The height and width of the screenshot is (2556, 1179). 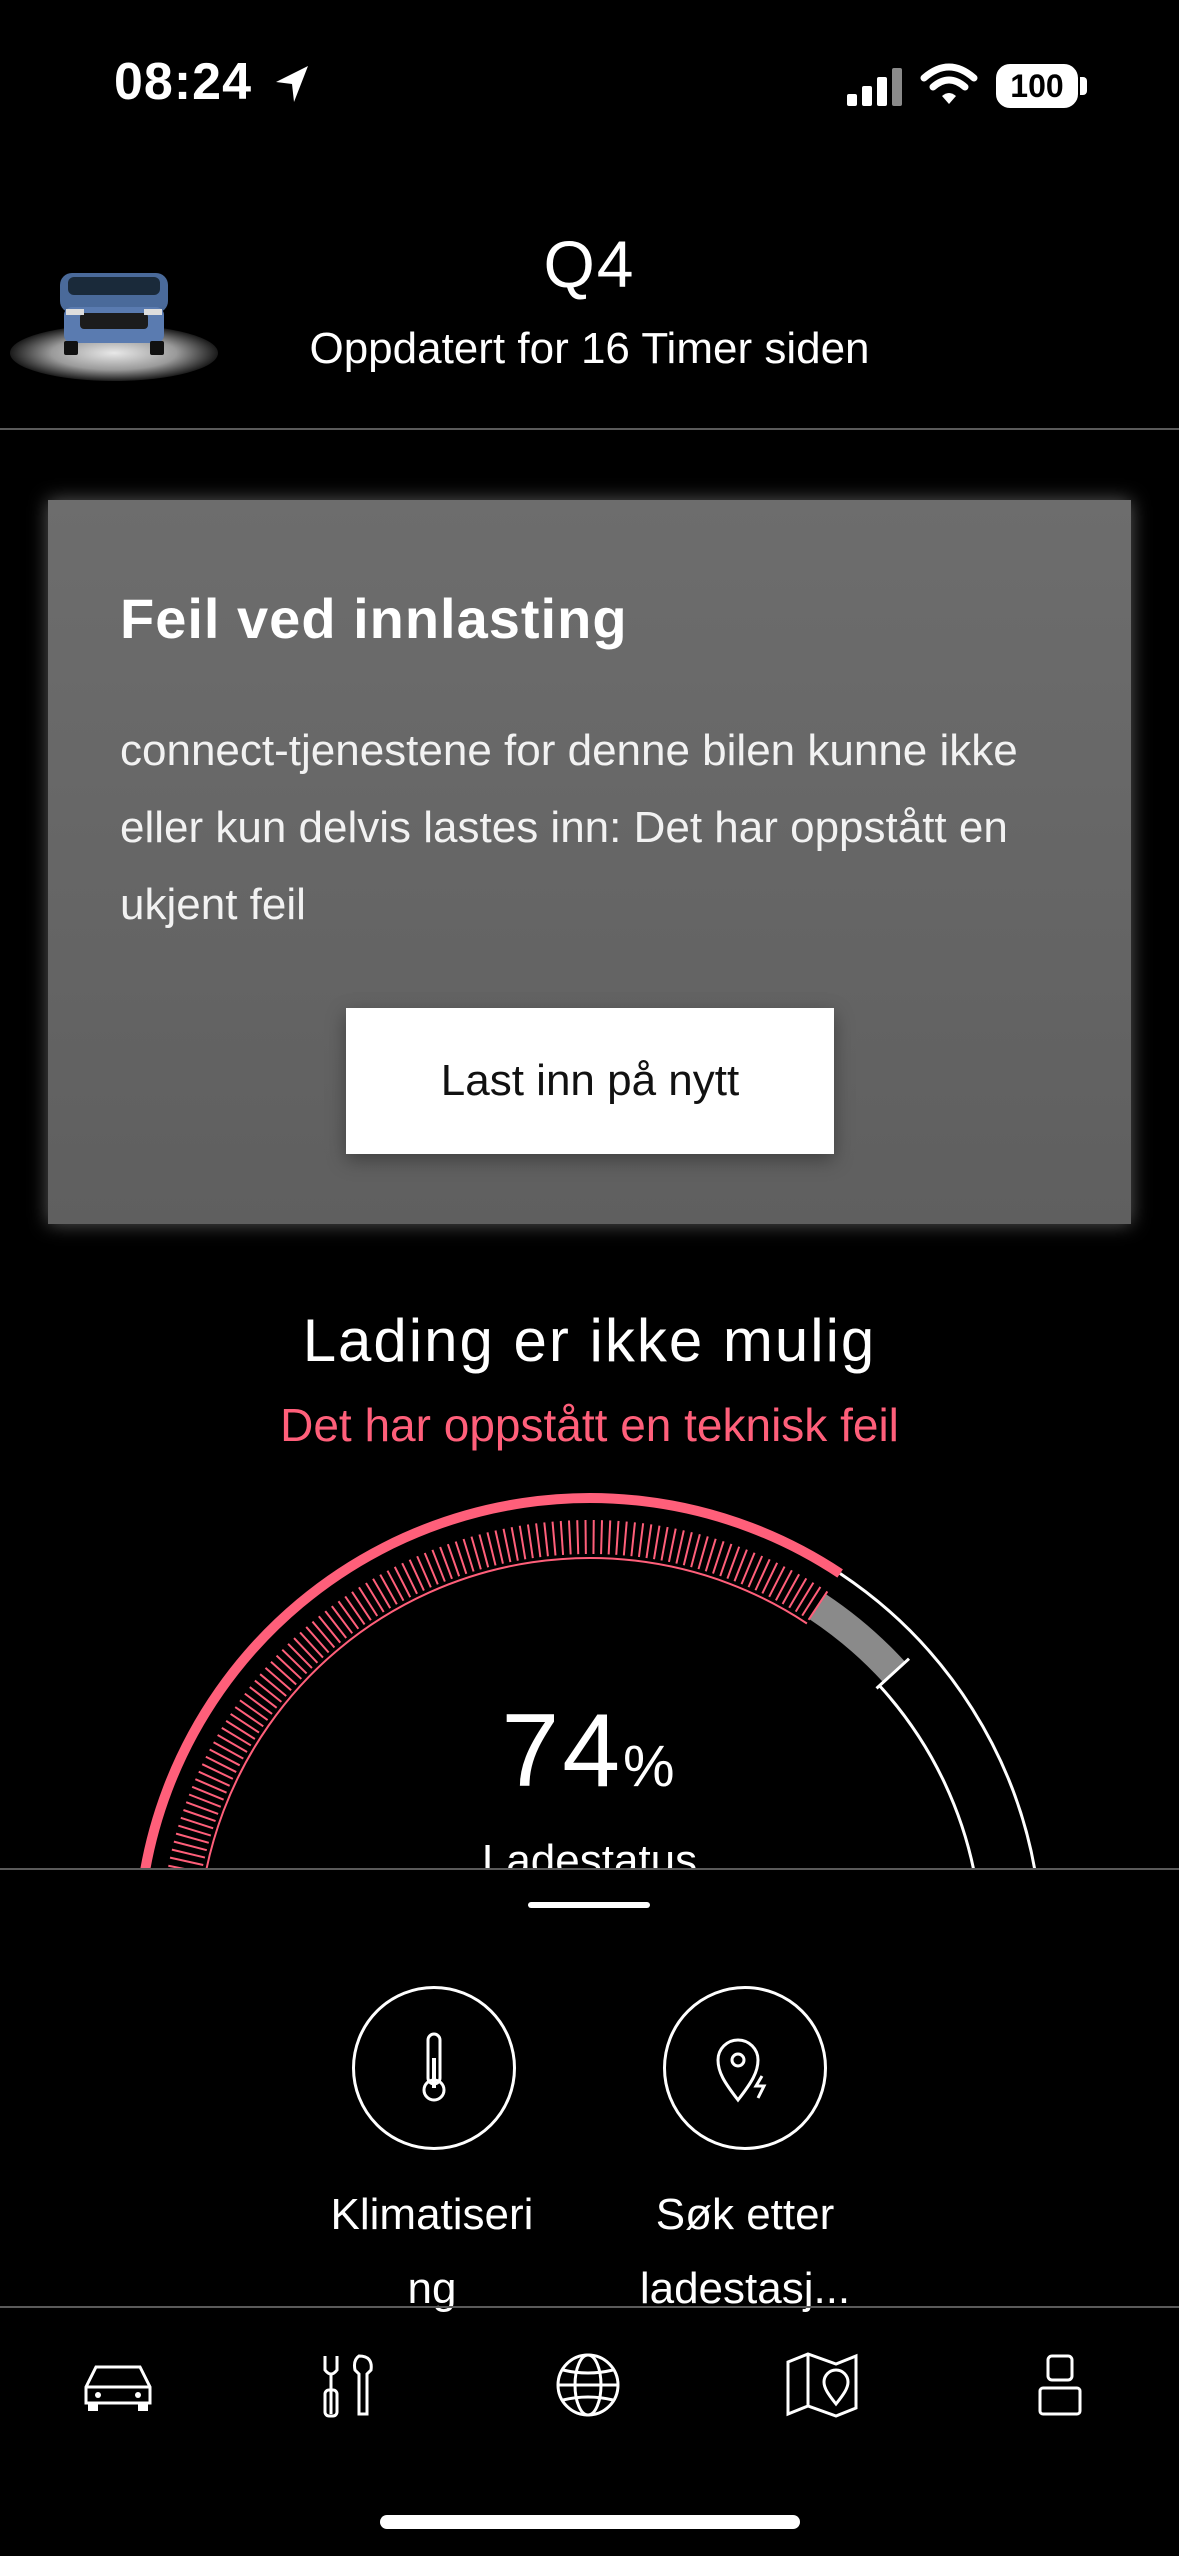 I want to click on profile-icon, so click(x=1060, y=2385).